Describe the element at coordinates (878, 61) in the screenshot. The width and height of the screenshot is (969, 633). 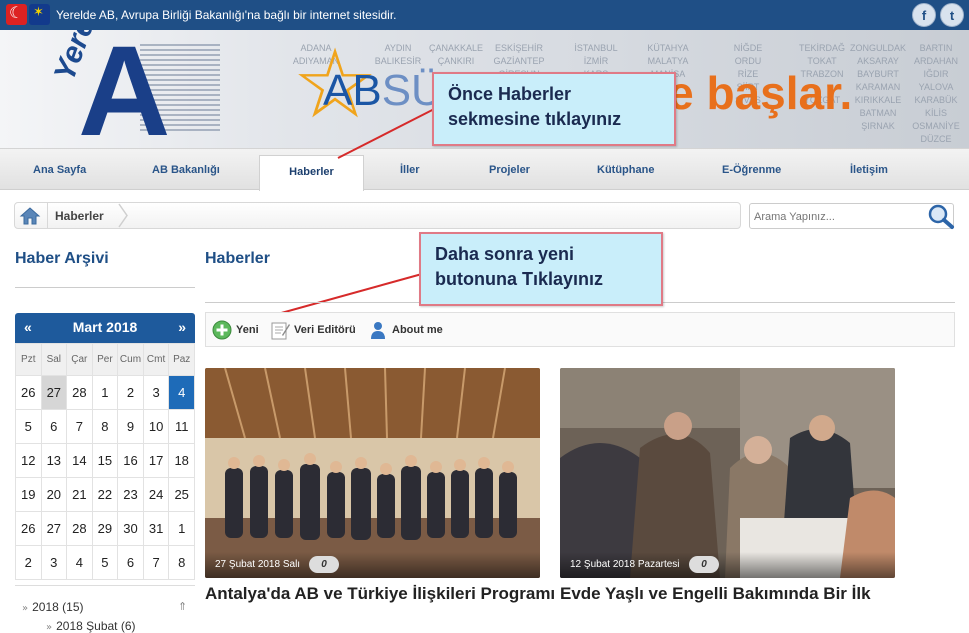
I see `city-name: AKSARAY` at that location.